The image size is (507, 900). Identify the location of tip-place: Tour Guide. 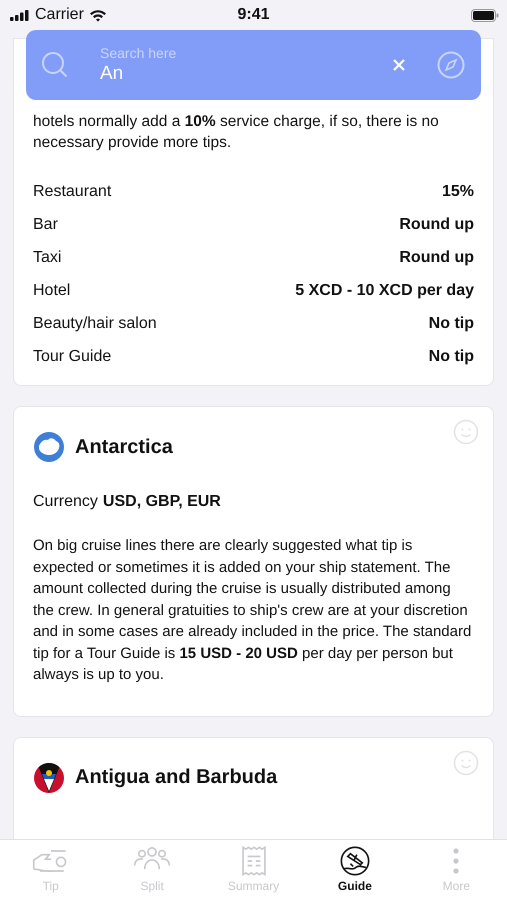
(72, 357).